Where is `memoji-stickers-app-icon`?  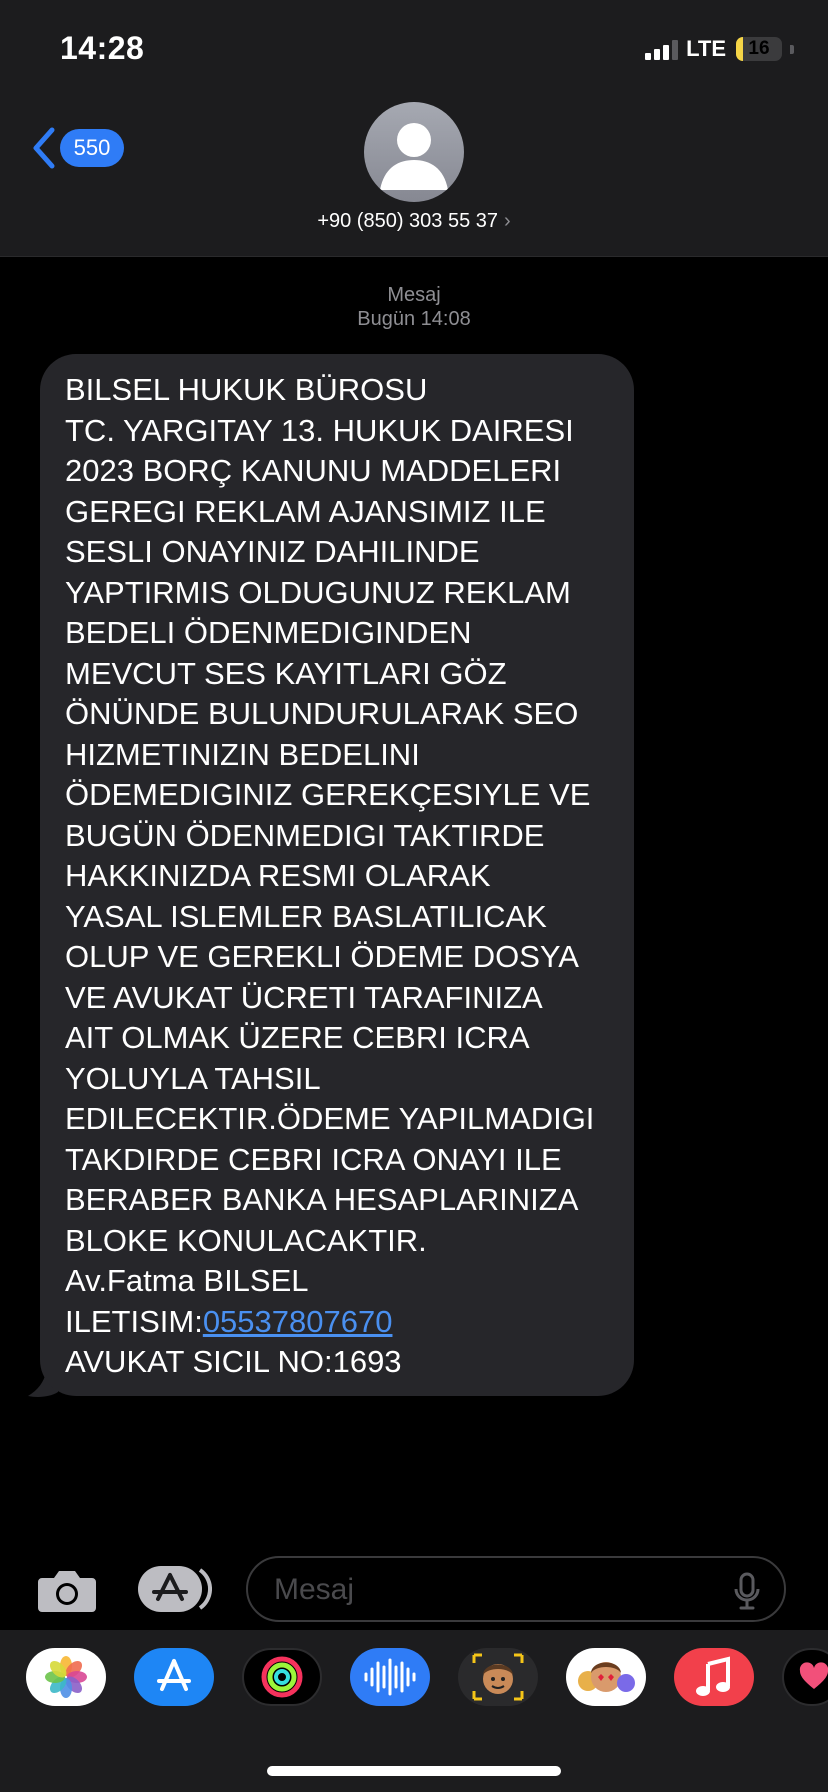
memoji-stickers-app-icon is located at coordinates (606, 1677).